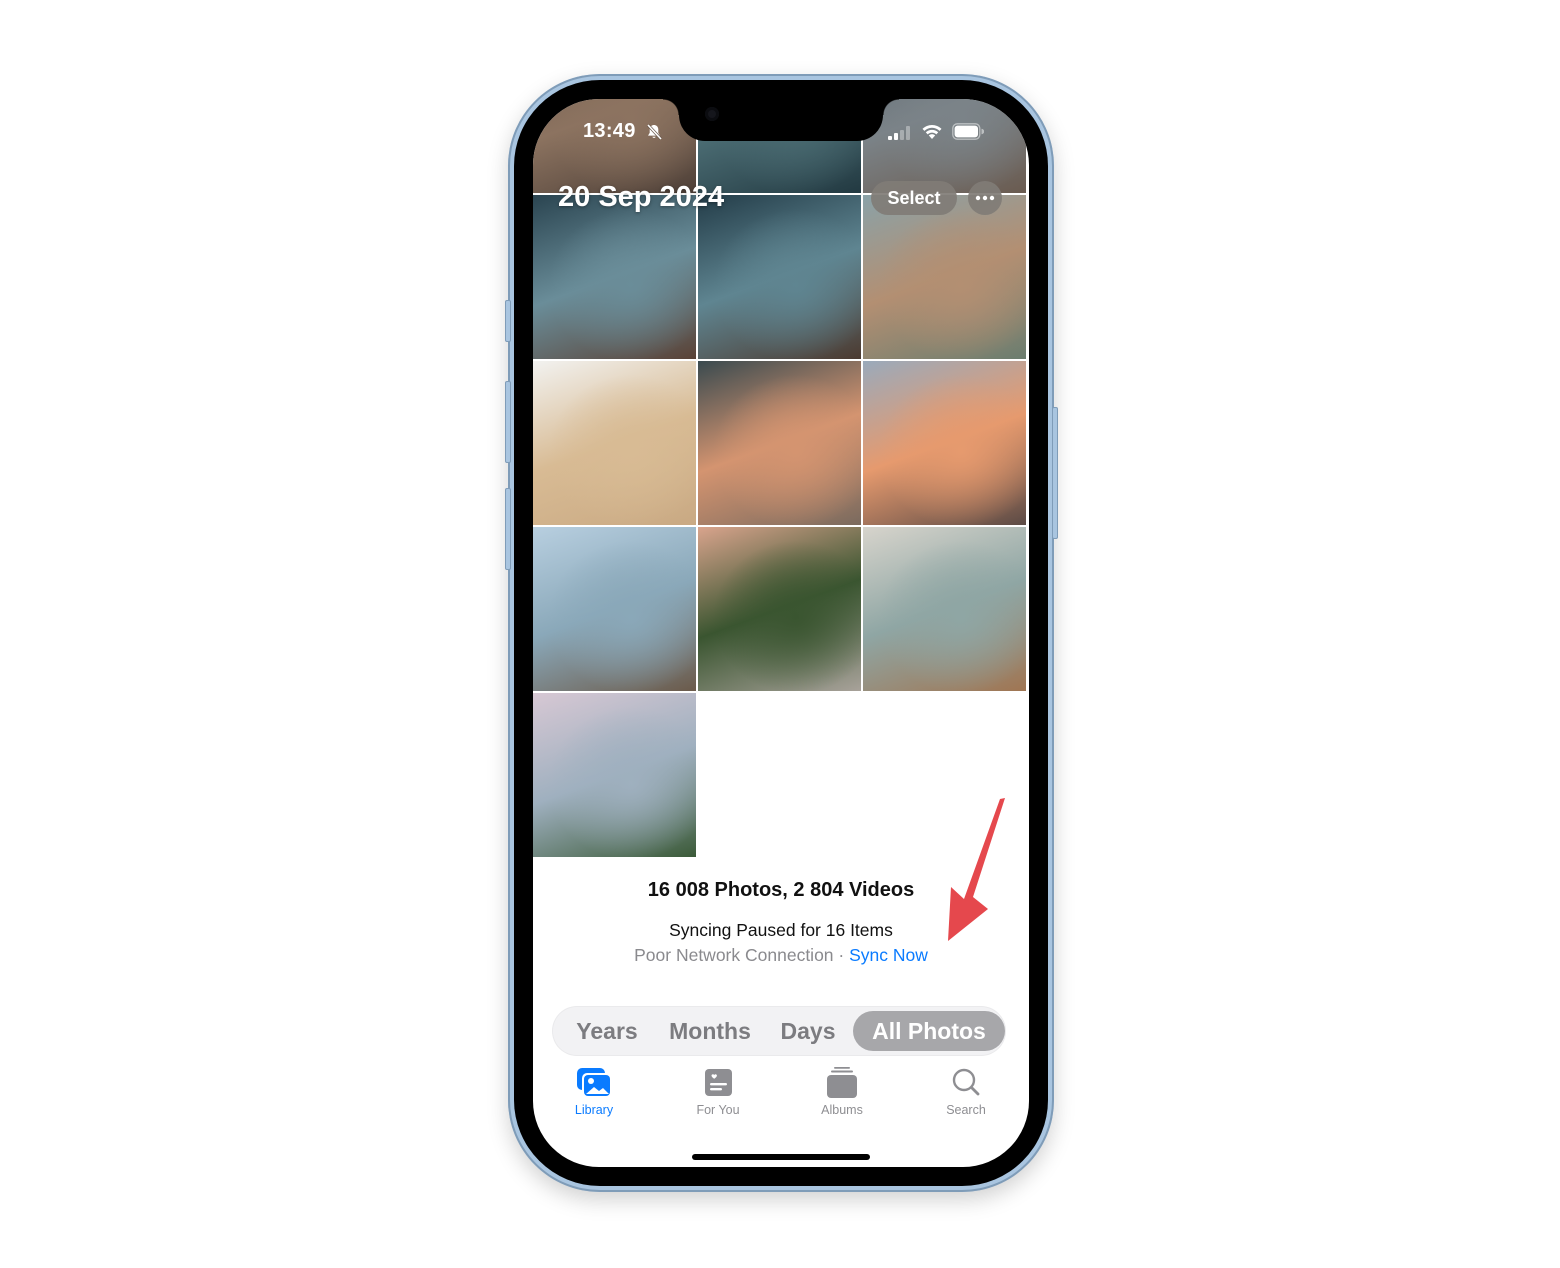 The image size is (1560, 1268). I want to click on tab-search: Search, so click(966, 1092).